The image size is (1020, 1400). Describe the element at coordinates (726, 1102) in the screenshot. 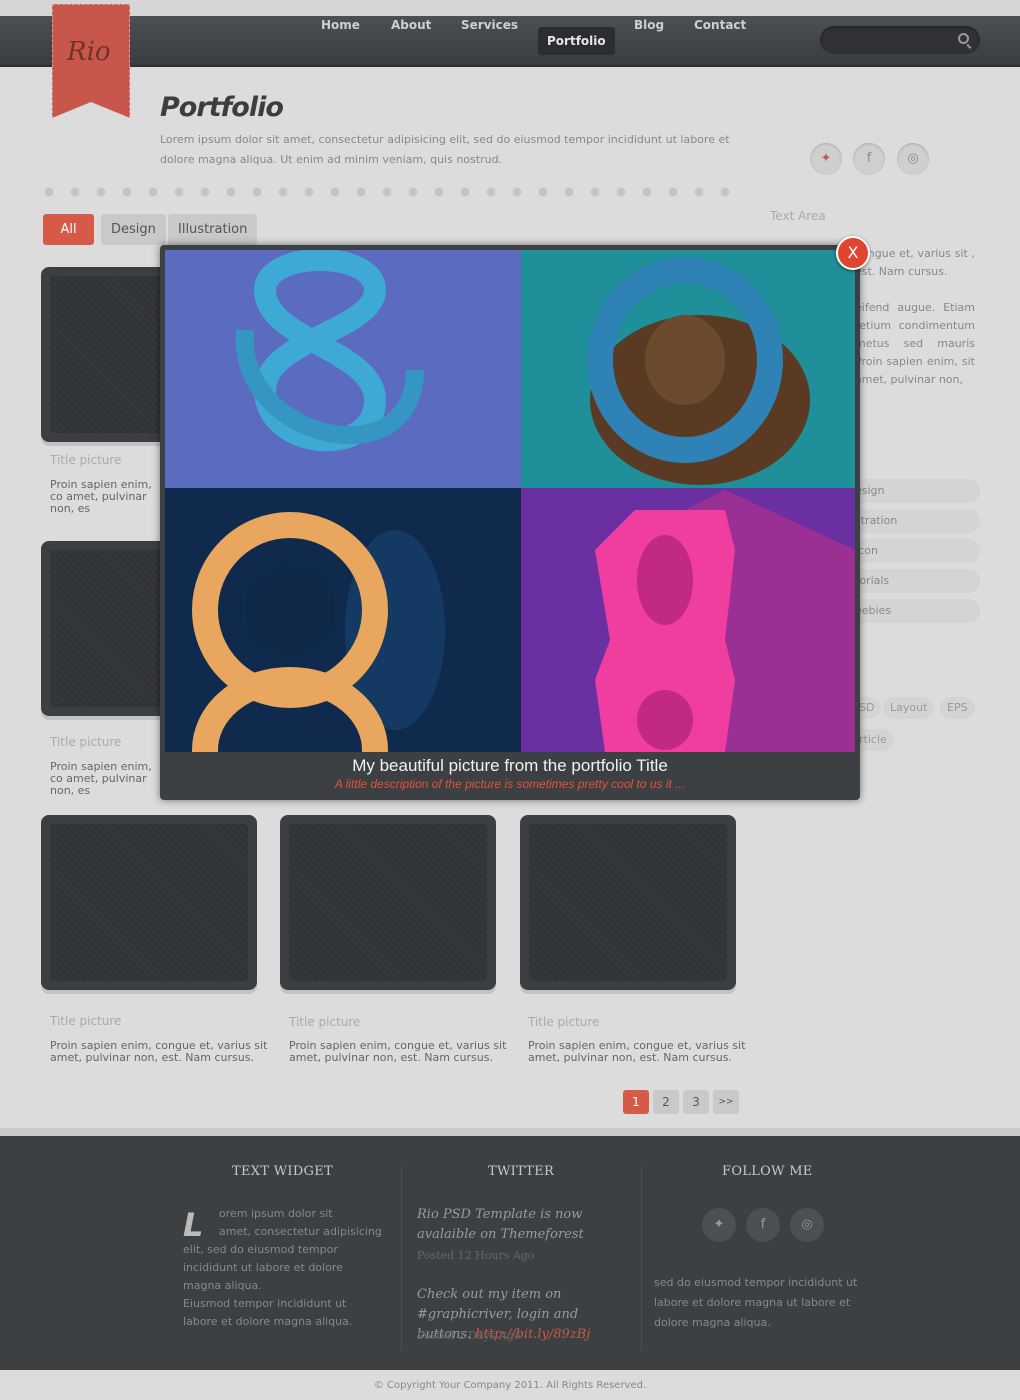

I see `page-next: >>` at that location.